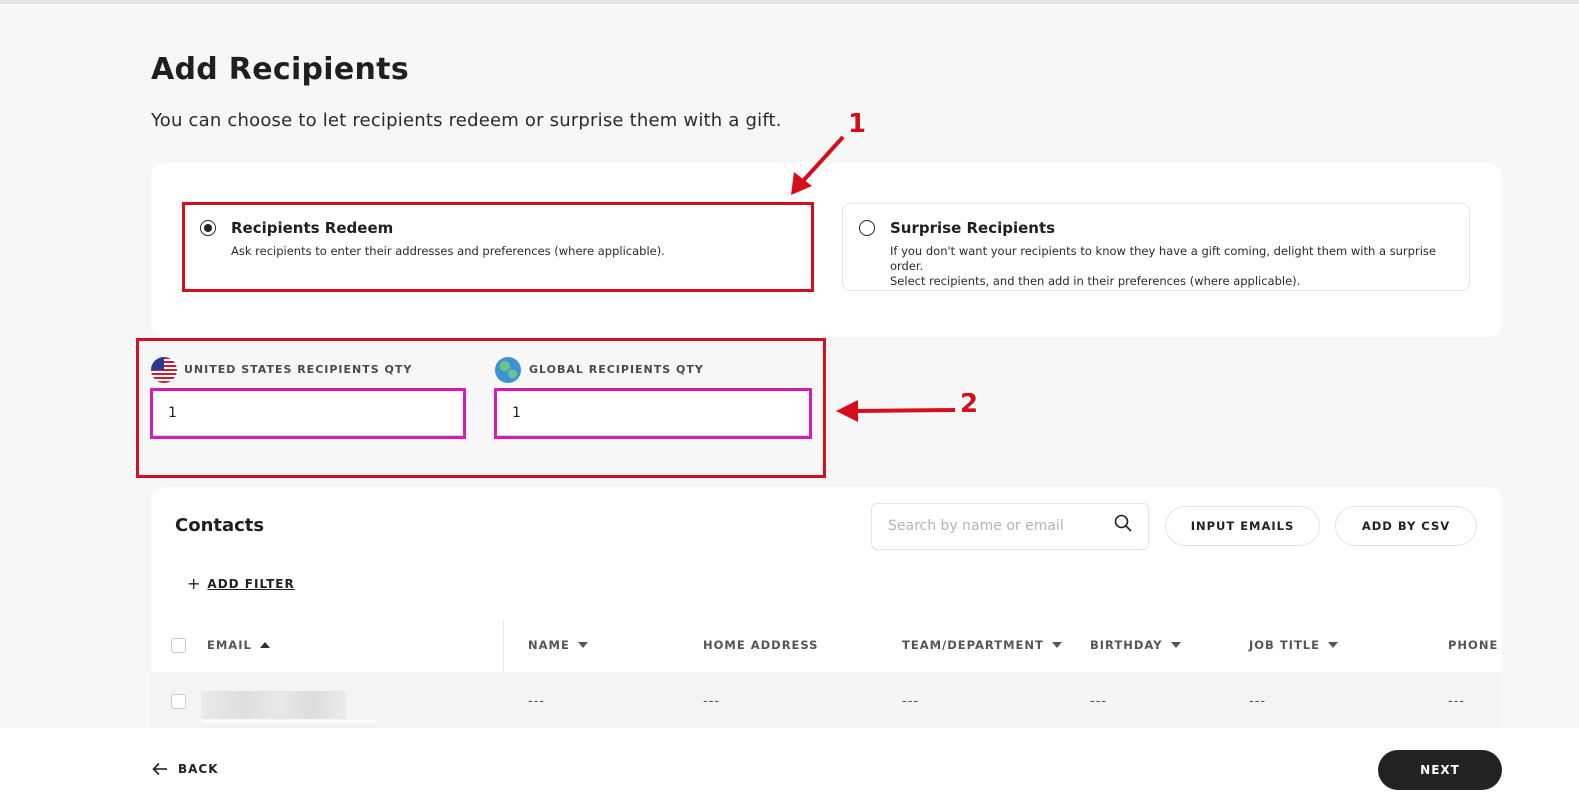 This screenshot has width=1579, height=812. What do you see at coordinates (905, 410) in the screenshot?
I see `annotation-arrow-2-shaft` at bounding box center [905, 410].